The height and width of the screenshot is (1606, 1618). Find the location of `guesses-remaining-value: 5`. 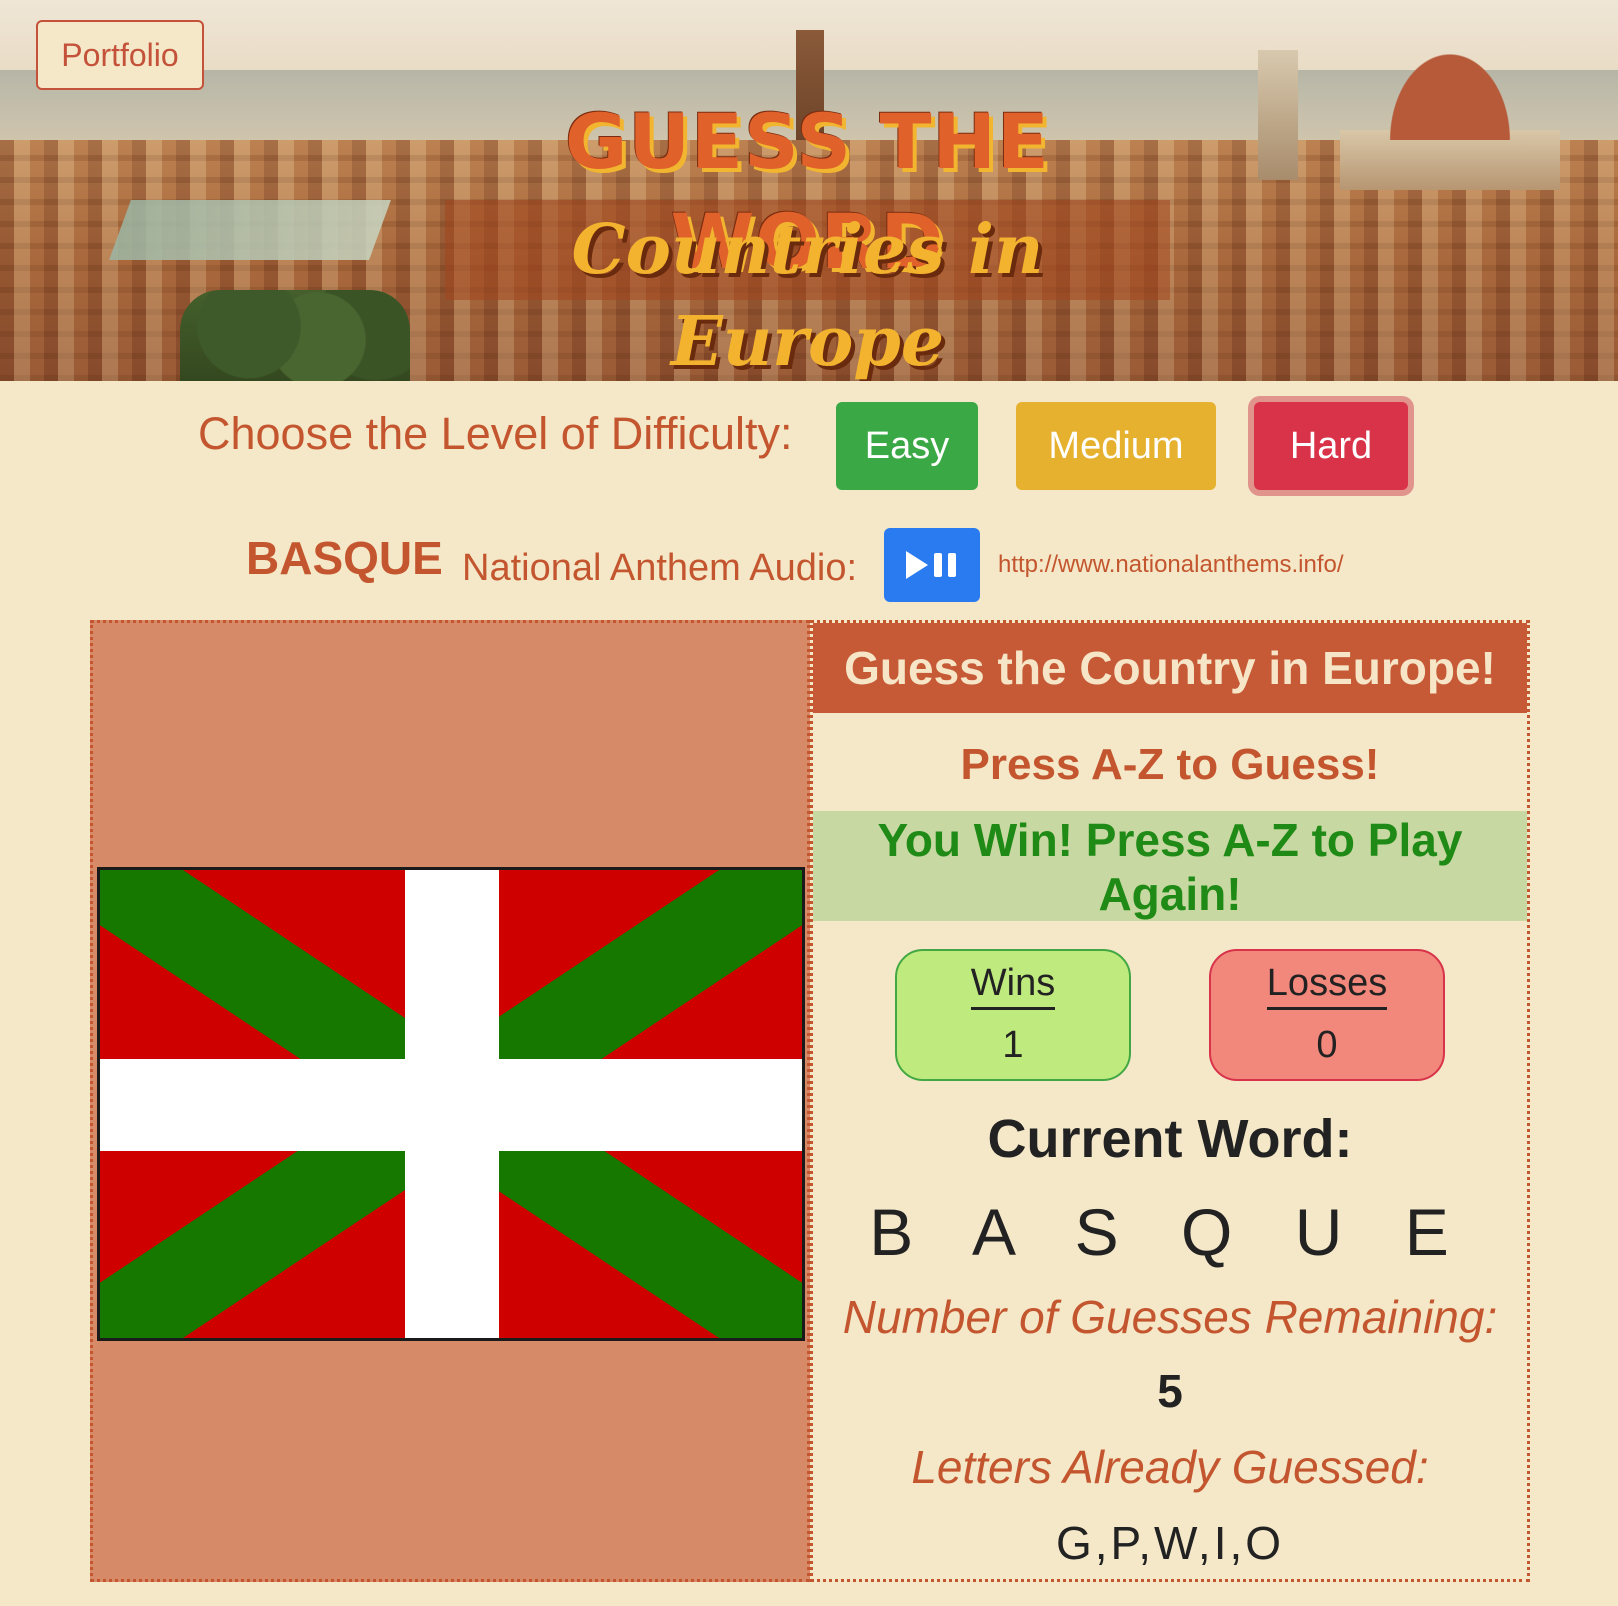

guesses-remaining-value: 5 is located at coordinates (1170, 1391).